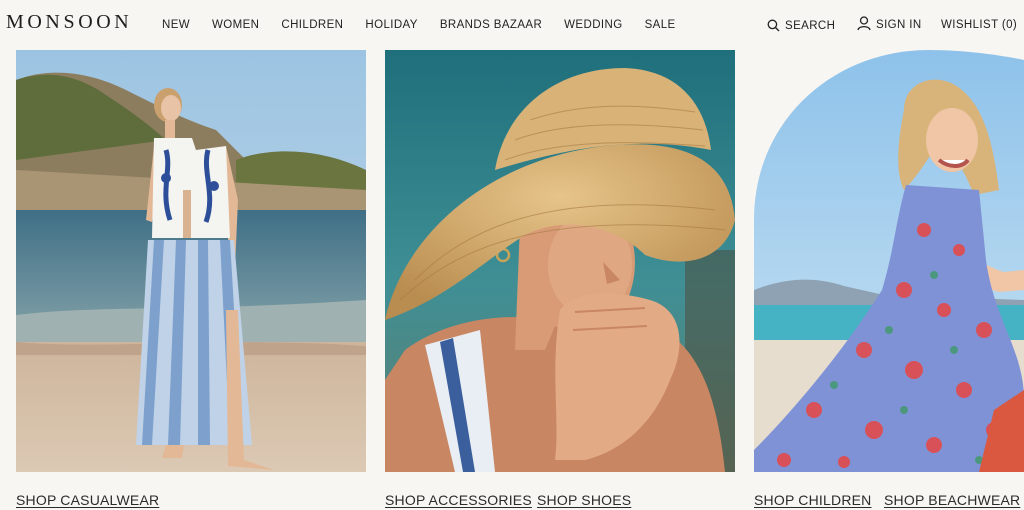 This screenshot has height=510, width=1024. I want to click on wishlist-button: WISHLIST (0), so click(979, 25).